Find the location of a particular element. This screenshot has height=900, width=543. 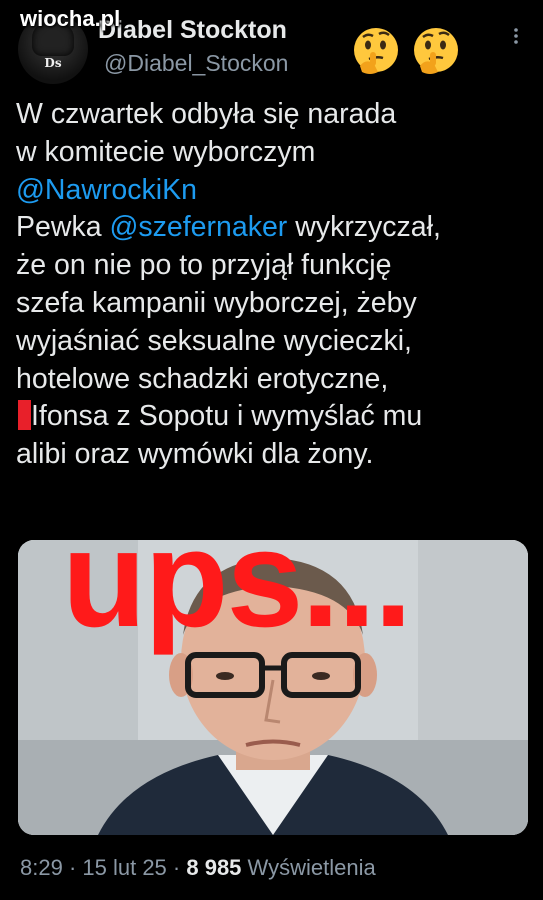

mention-link: @NawrockiKn is located at coordinates (106, 190).